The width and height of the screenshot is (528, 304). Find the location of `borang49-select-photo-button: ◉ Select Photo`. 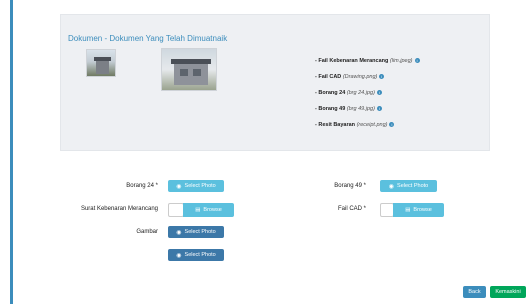

borang49-select-photo-button: ◉ Select Photo is located at coordinates (408, 186).